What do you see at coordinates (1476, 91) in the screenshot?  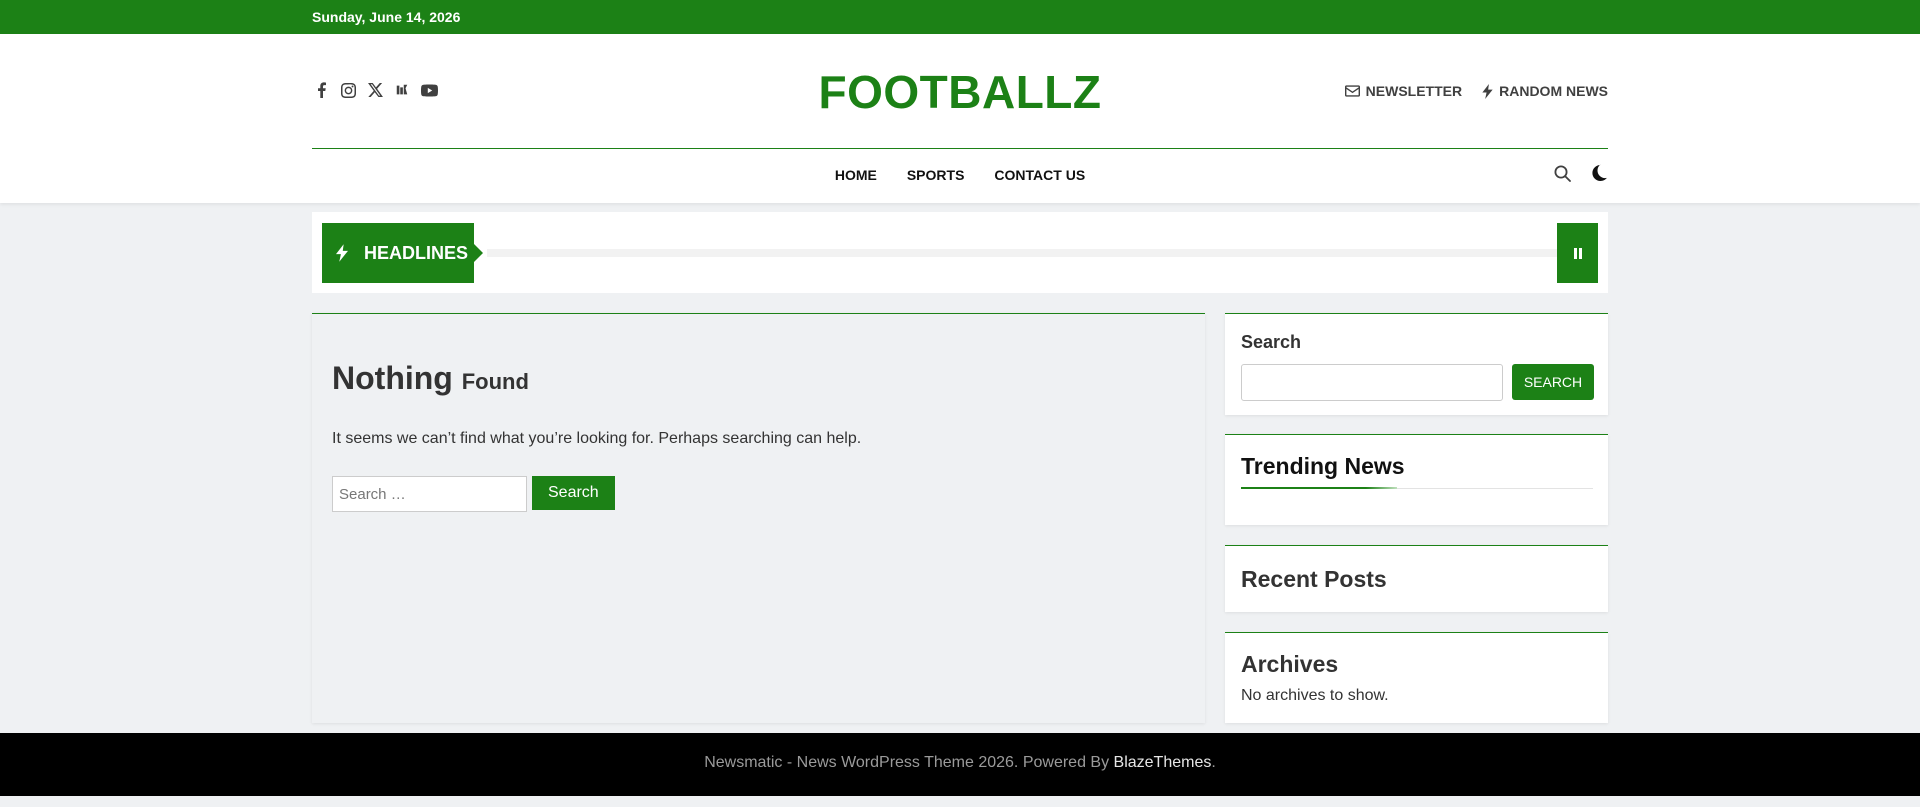 I see `header-links: NEWSLETTER RANDOM NEWS` at bounding box center [1476, 91].